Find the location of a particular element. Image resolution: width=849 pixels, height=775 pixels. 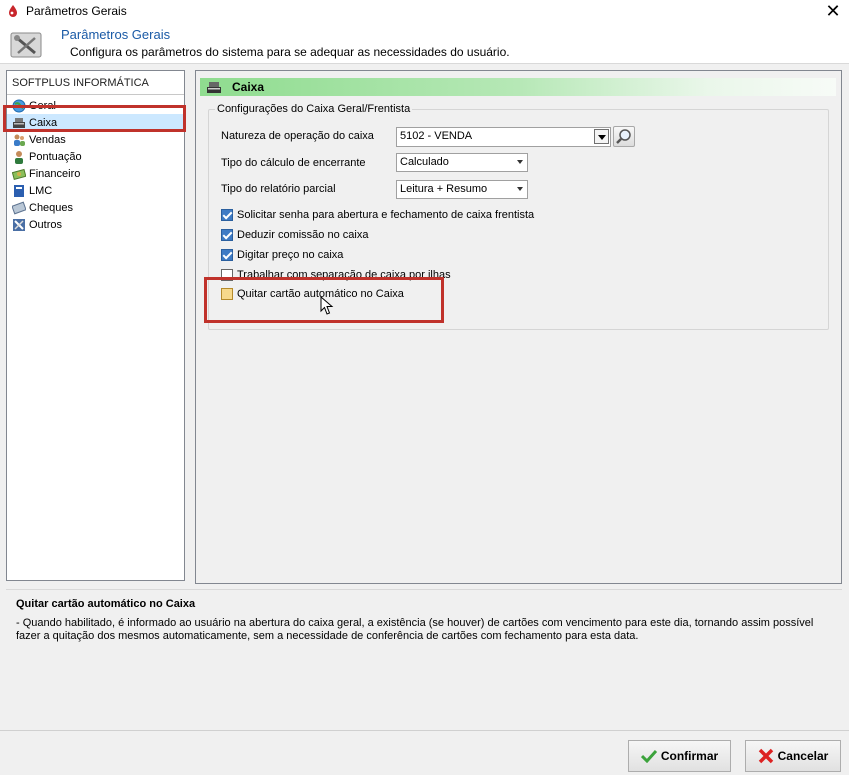

header-title: Parâmetros Gerais is located at coordinates (116, 34).